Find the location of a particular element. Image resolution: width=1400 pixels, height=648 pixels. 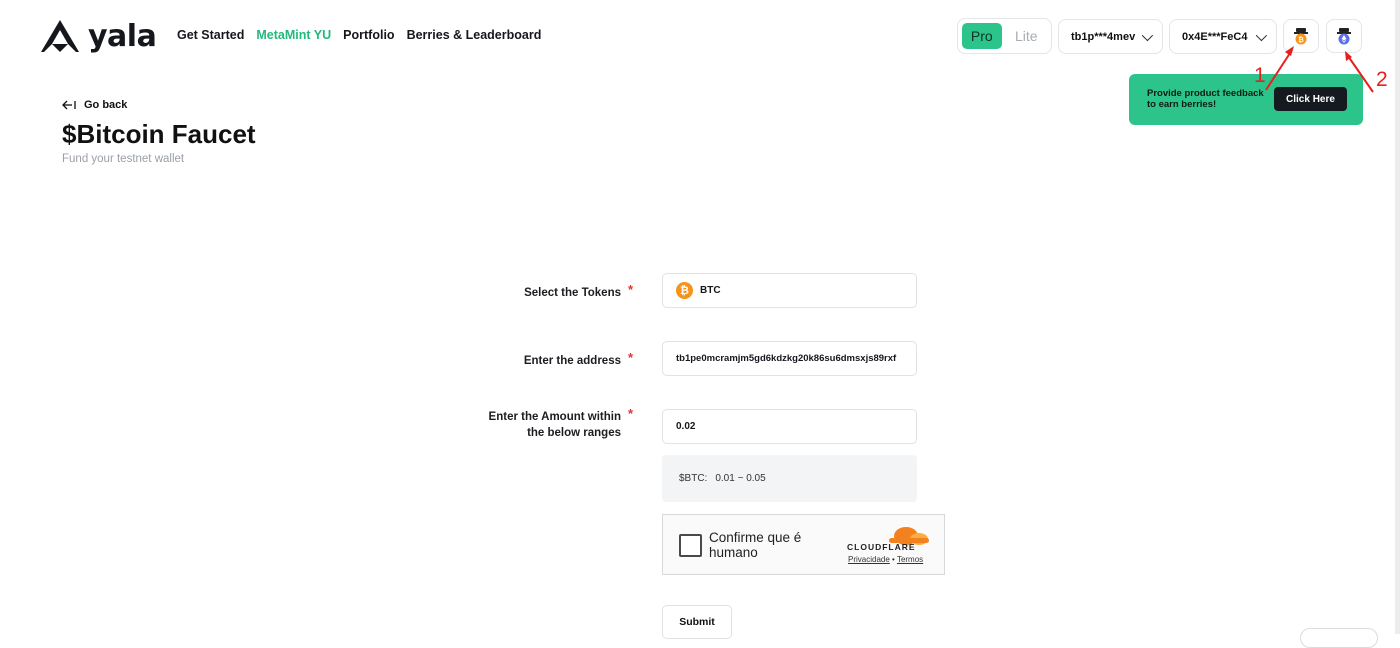

amount-input: 0.02 is located at coordinates (789, 426).